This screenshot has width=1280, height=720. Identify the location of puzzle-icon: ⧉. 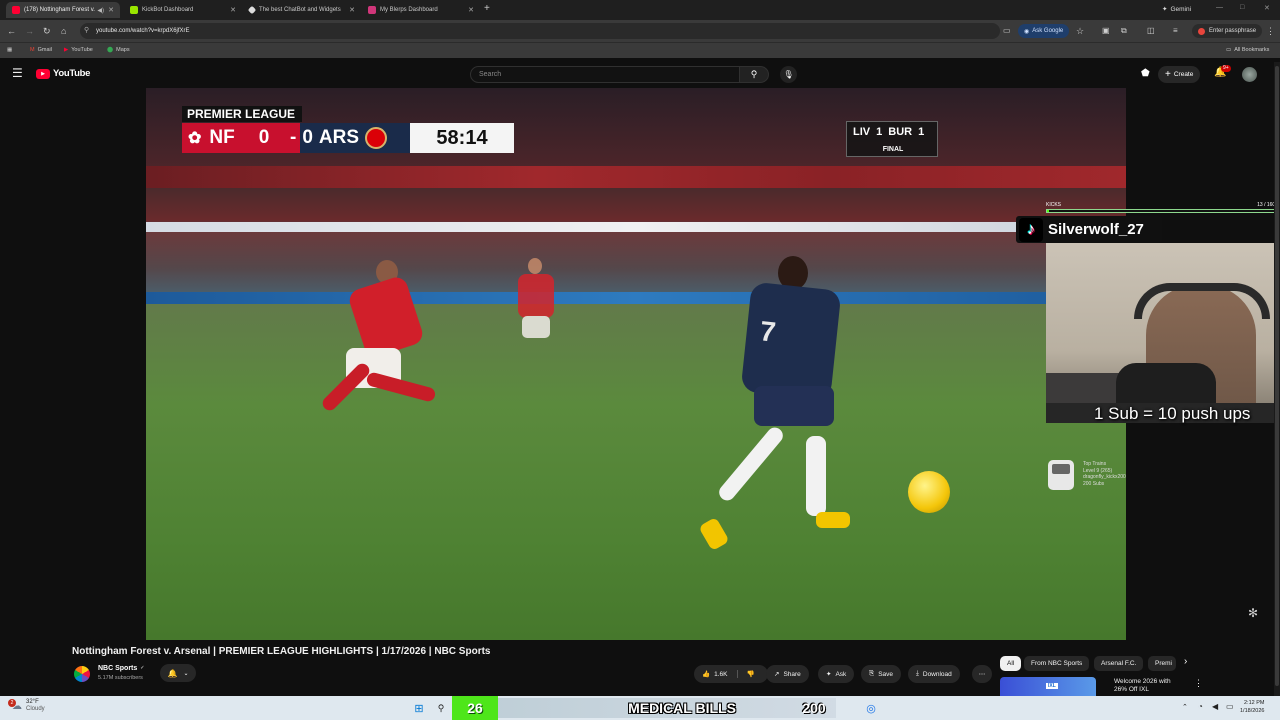
(1124, 31).